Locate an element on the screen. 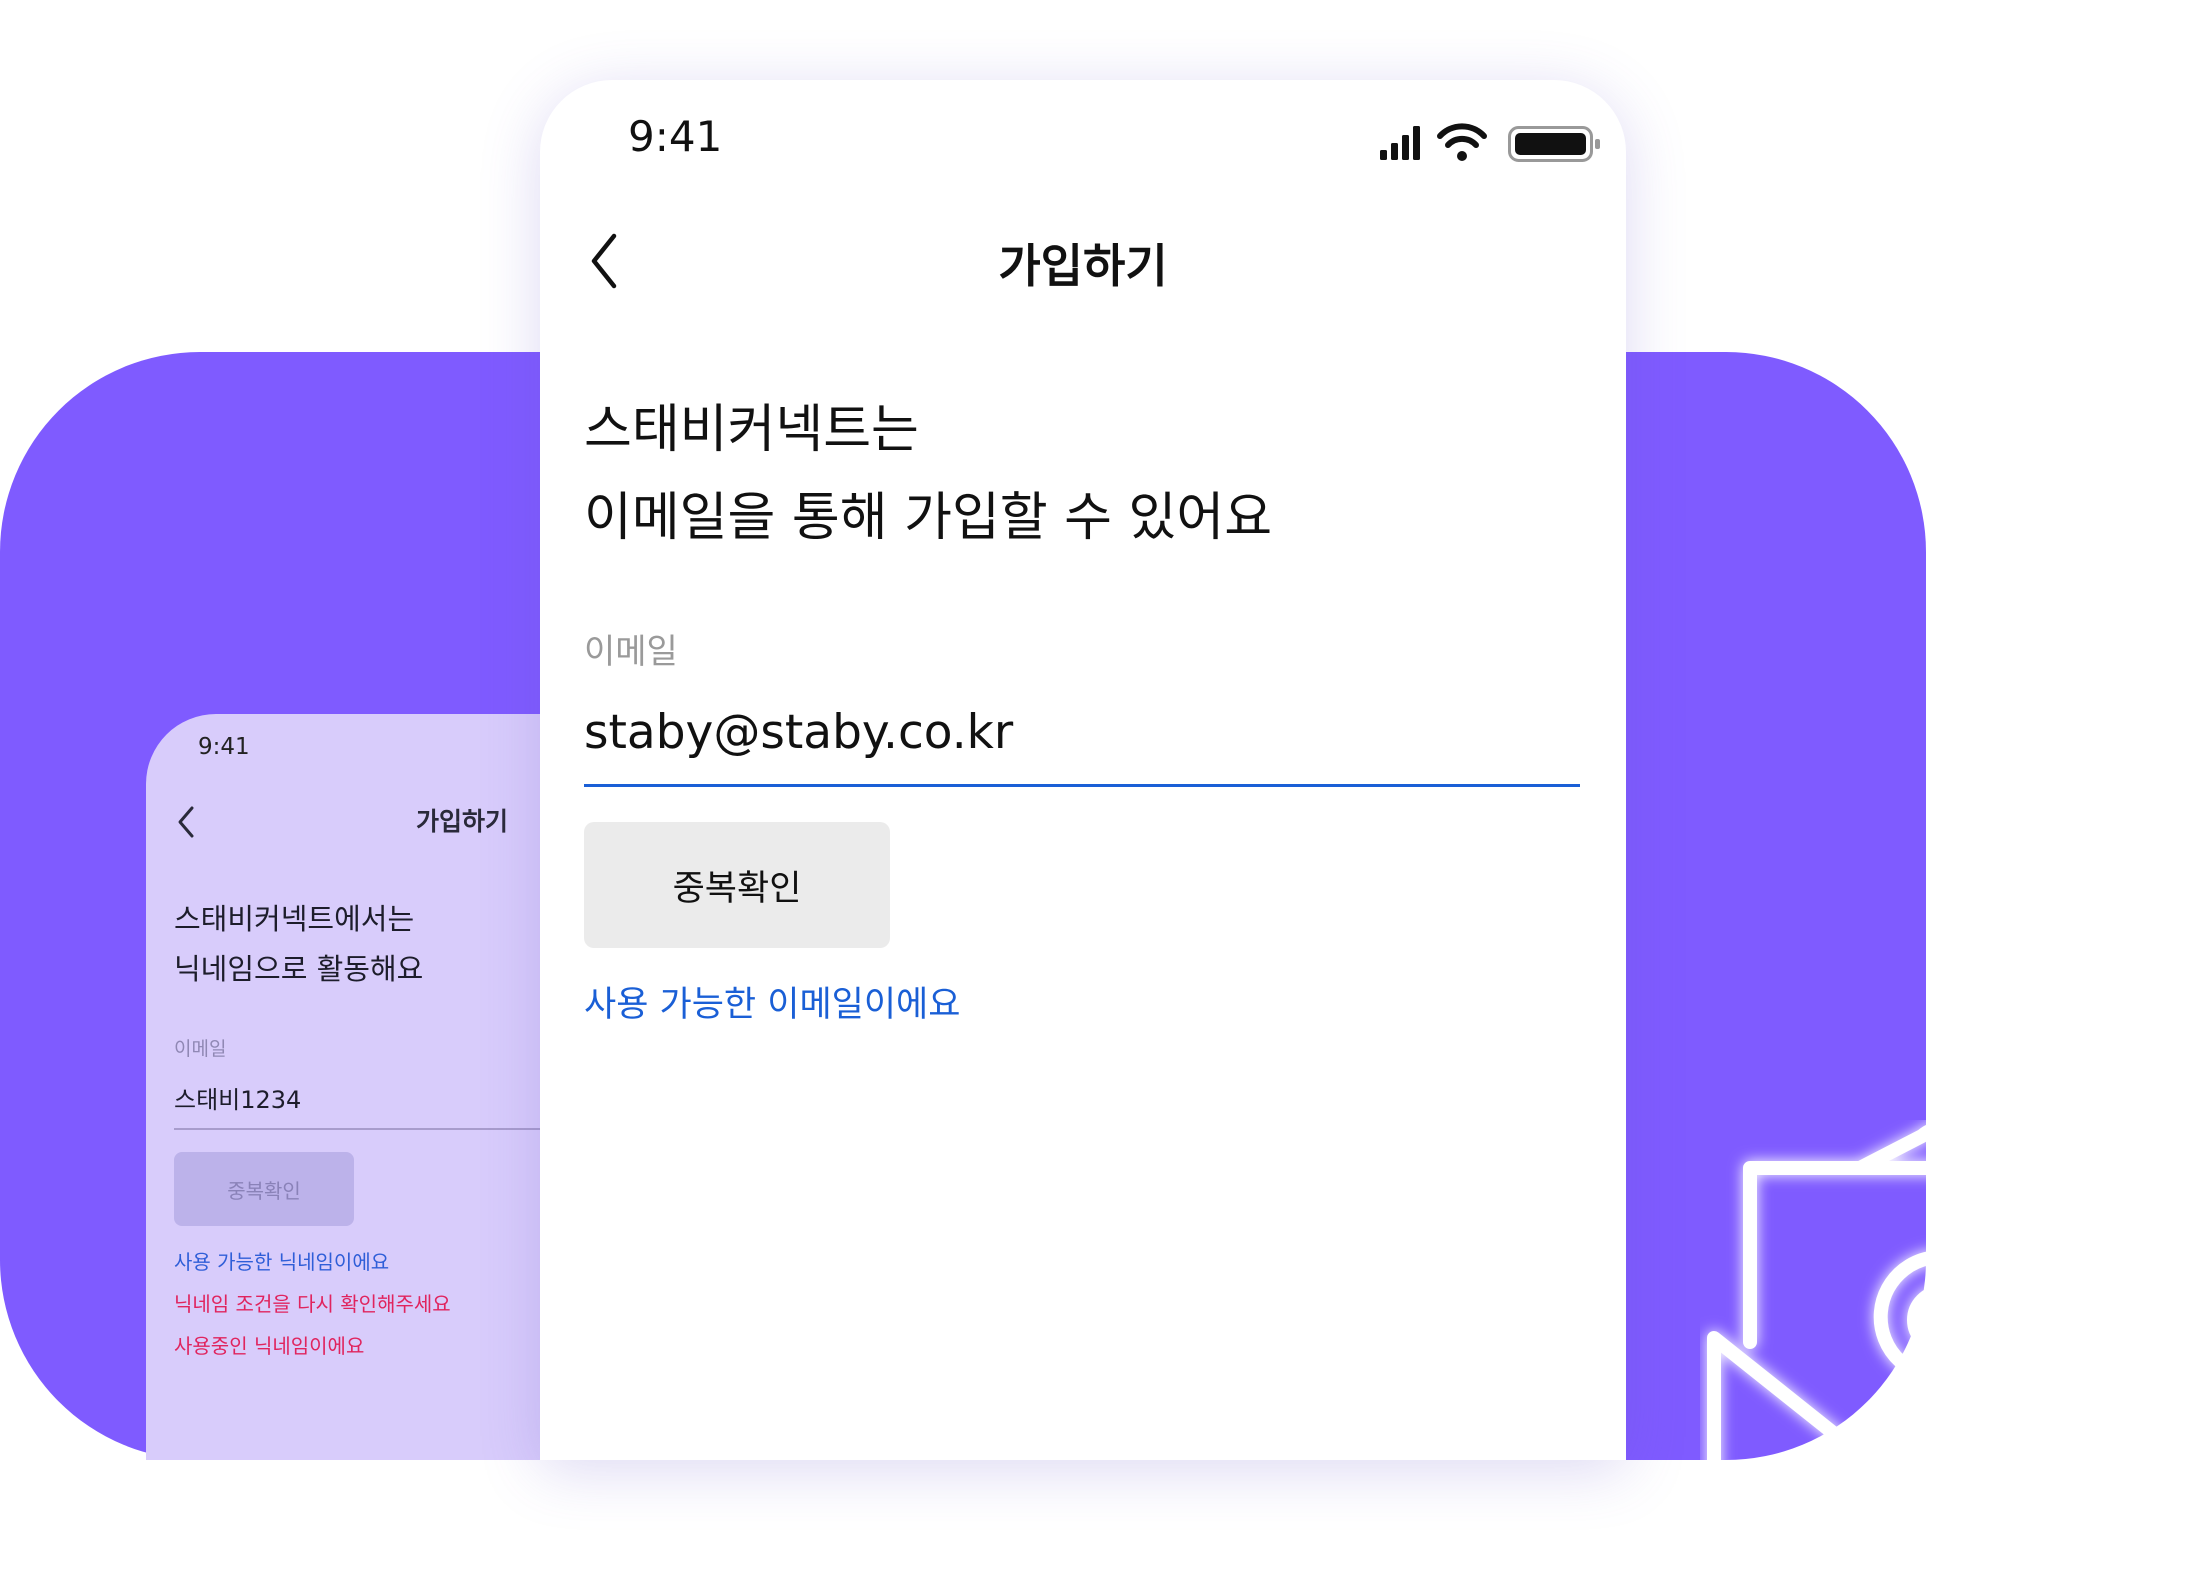 The width and height of the screenshot is (2192, 1596). status-message-available: 사용 가능한 닉네임이에요 is located at coordinates (282, 1262).